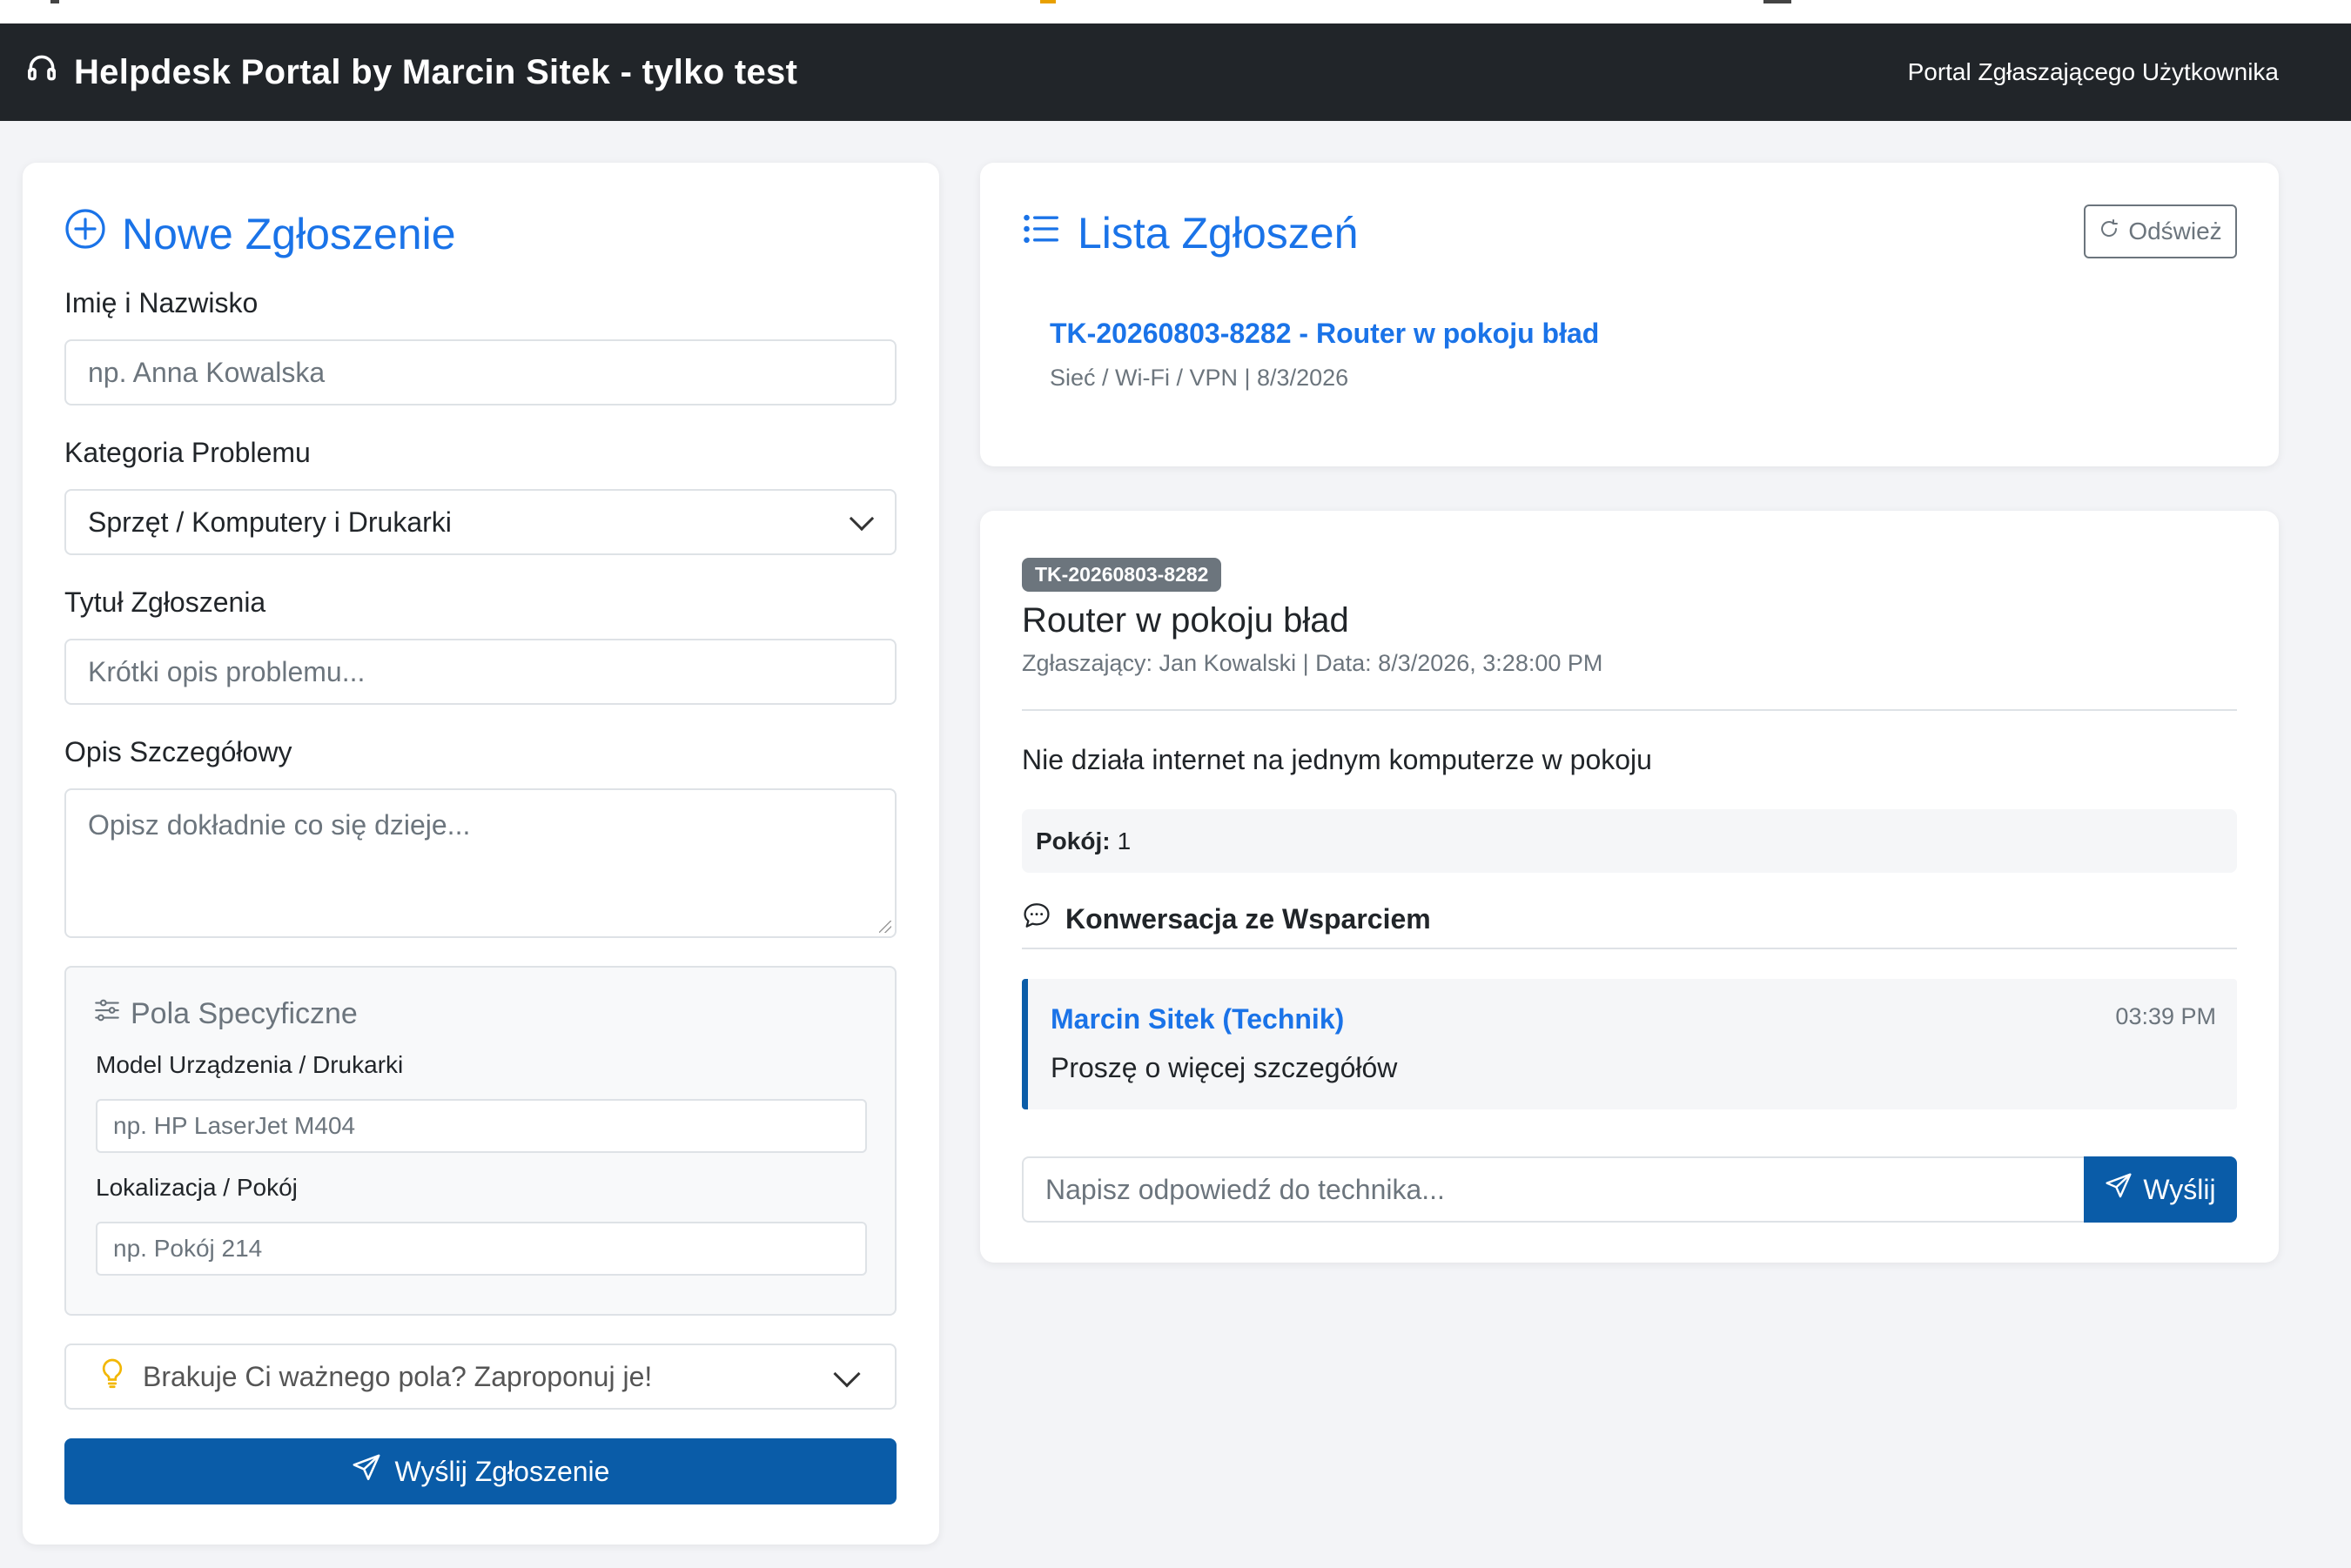  I want to click on form-title: Nowe Zgłoszenie, so click(260, 234).